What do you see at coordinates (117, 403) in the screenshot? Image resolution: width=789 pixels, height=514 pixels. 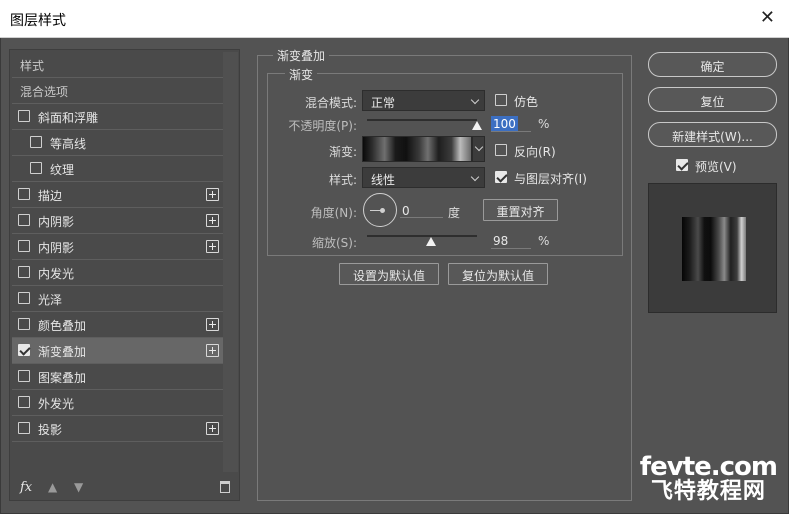 I see `sidebar-item: 外发光` at bounding box center [117, 403].